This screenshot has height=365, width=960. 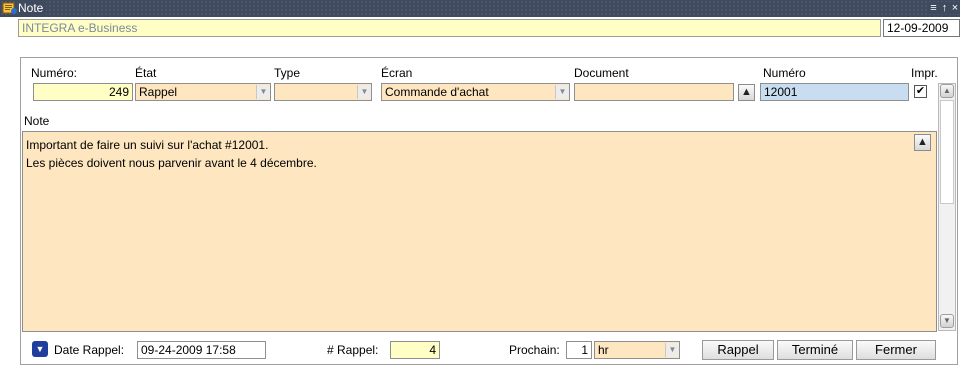 I want to click on close-icon: ×, so click(x=955, y=8).